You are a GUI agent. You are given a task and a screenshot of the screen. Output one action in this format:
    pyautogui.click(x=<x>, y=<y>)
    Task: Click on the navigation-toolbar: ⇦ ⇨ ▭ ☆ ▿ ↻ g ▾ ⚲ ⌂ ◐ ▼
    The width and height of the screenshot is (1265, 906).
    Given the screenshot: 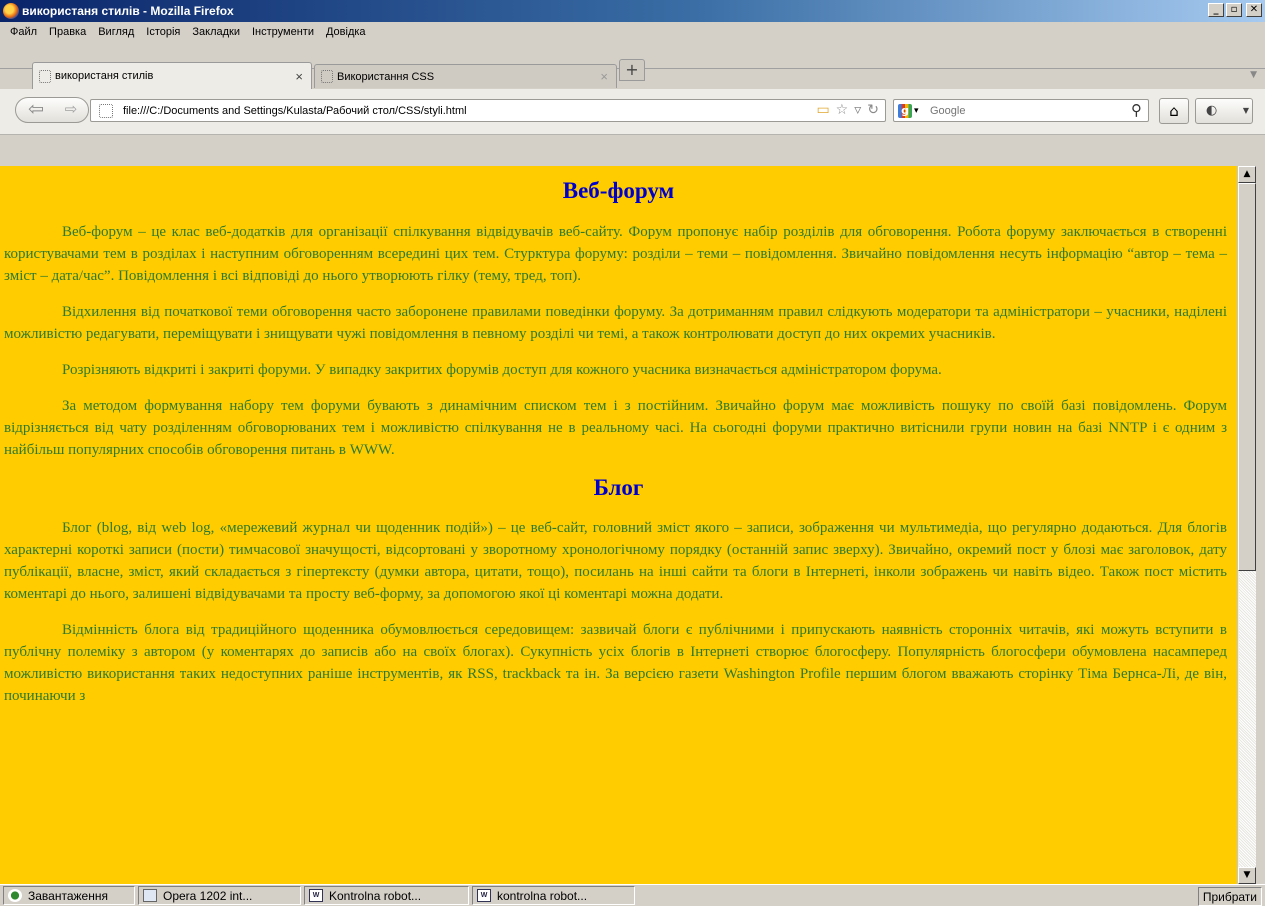 What is the action you would take?
    pyautogui.click(x=632, y=112)
    